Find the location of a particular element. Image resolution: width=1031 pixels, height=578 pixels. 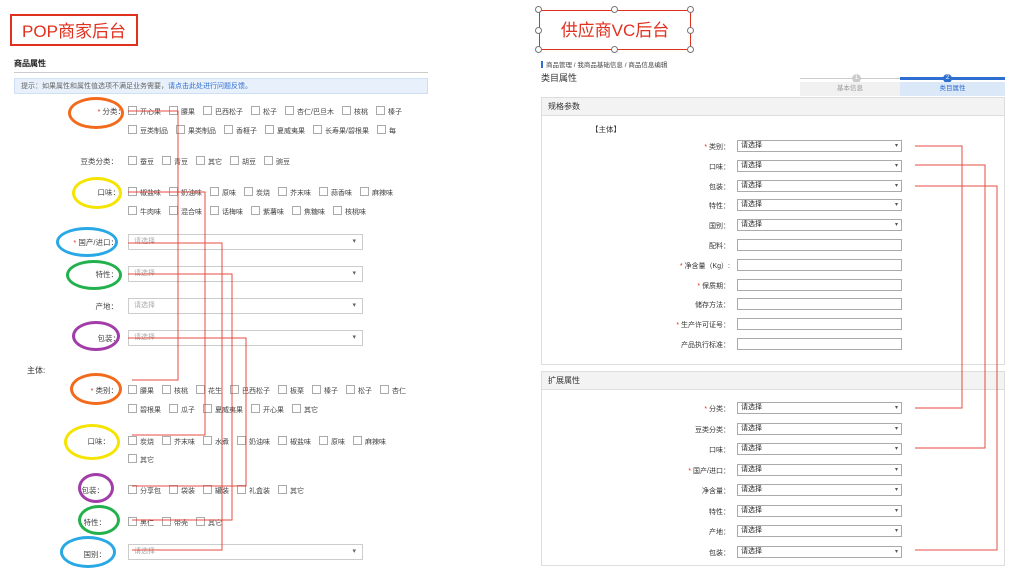

option-checkbox: 牛肉味 is located at coordinates (144, 211).